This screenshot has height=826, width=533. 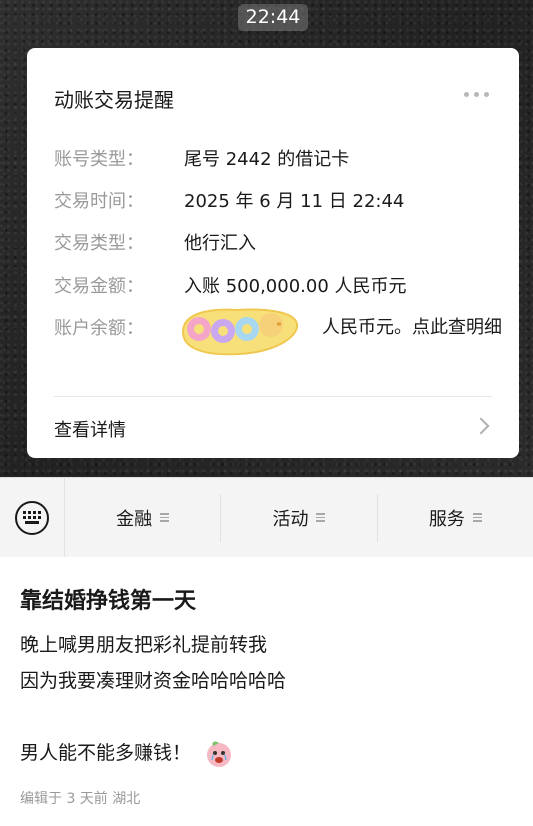 What do you see at coordinates (108, 601) in the screenshot?
I see `post-title: 靠结婚挣钱第一天` at bounding box center [108, 601].